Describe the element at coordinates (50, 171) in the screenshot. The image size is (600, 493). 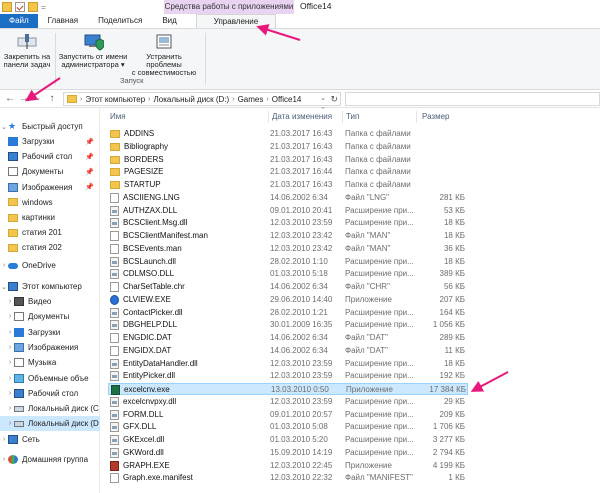
I see `nav-quick-item: Документы 📌` at that location.